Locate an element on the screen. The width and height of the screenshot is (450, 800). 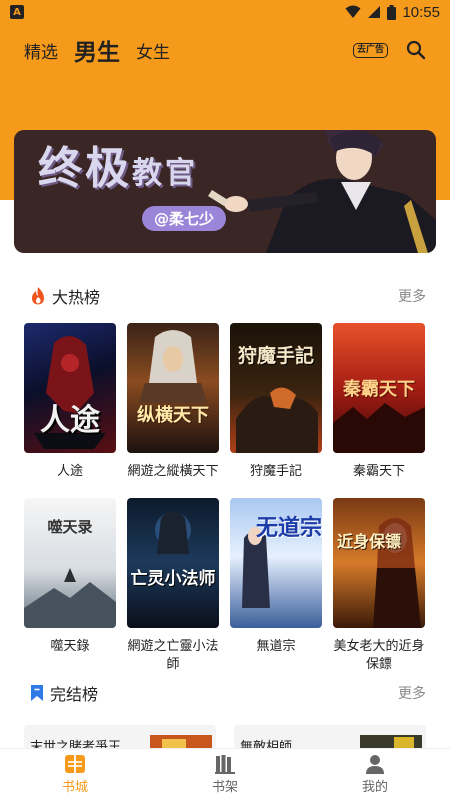
hot-ranking-header: 大热榜 更多 is located at coordinates (225, 296).